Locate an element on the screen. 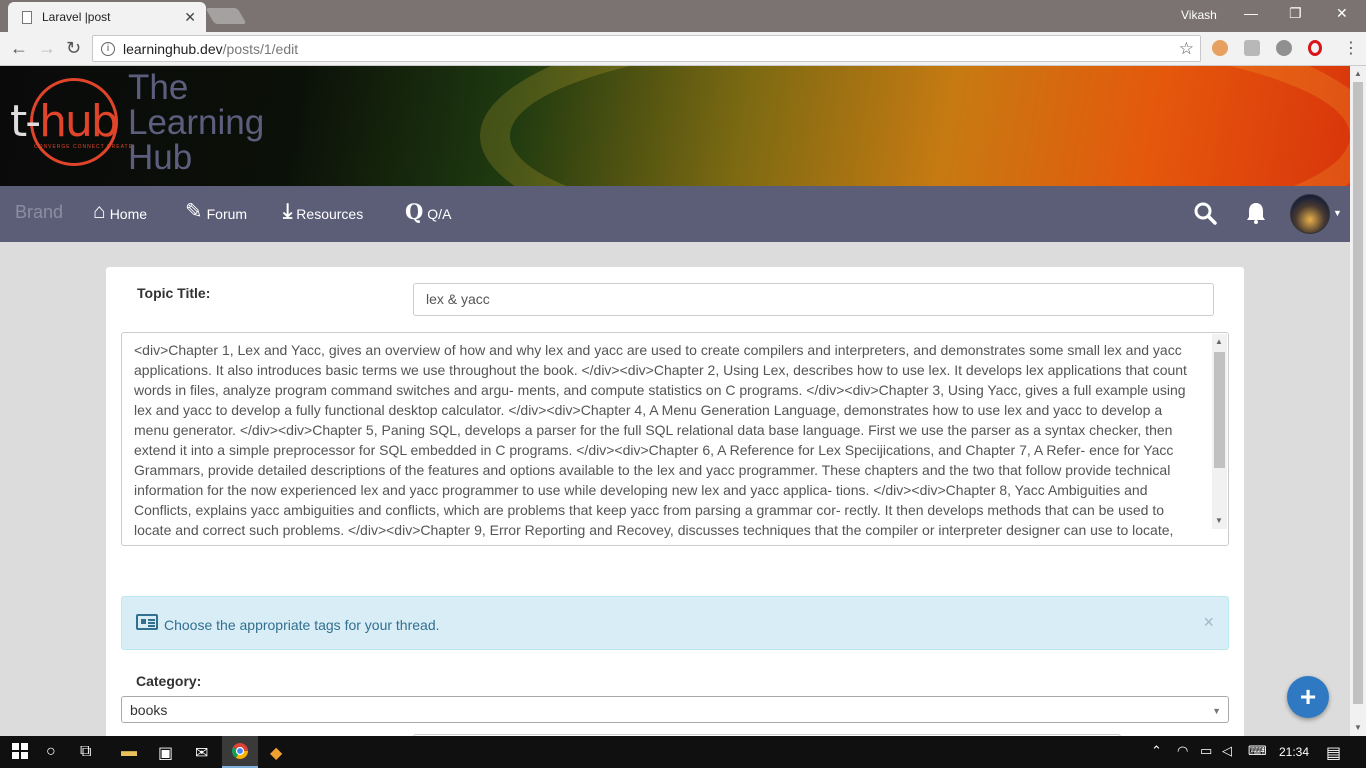  bookmark-star-icon: ☆ is located at coordinates (1186, 49).